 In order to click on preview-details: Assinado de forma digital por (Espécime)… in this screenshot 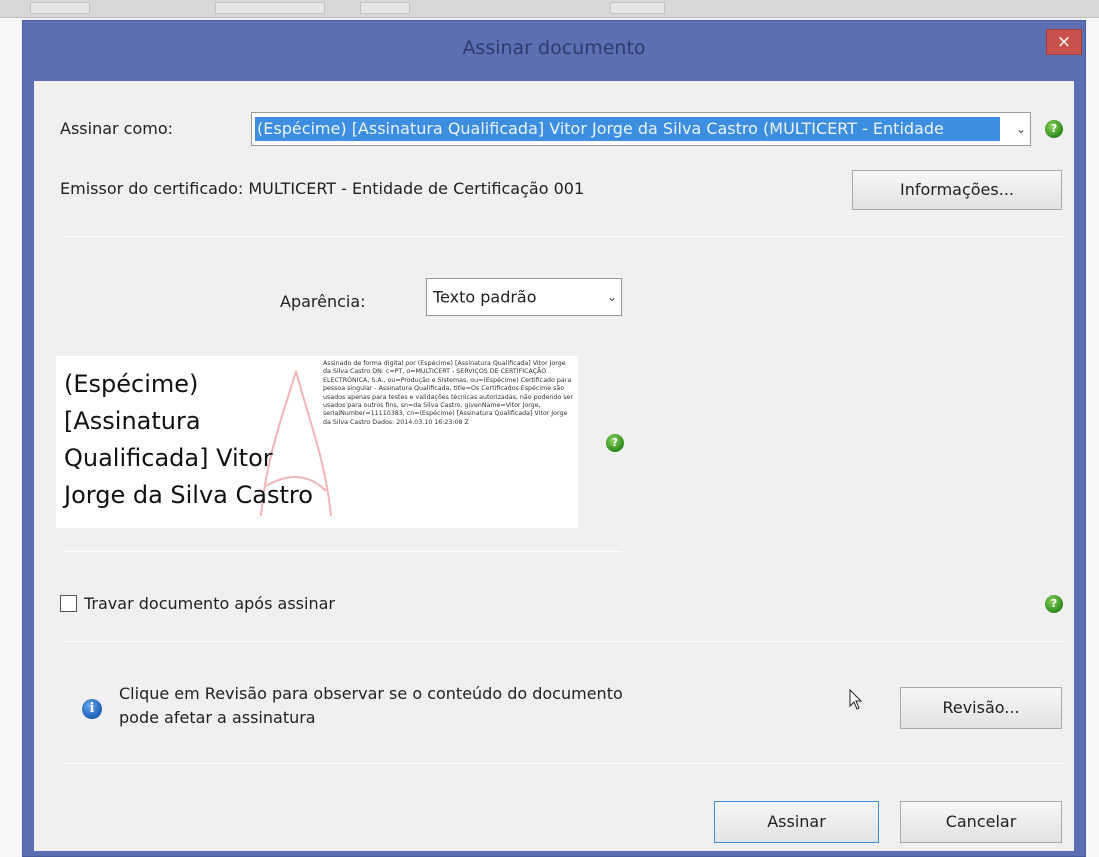, I will do `click(448, 393)`.